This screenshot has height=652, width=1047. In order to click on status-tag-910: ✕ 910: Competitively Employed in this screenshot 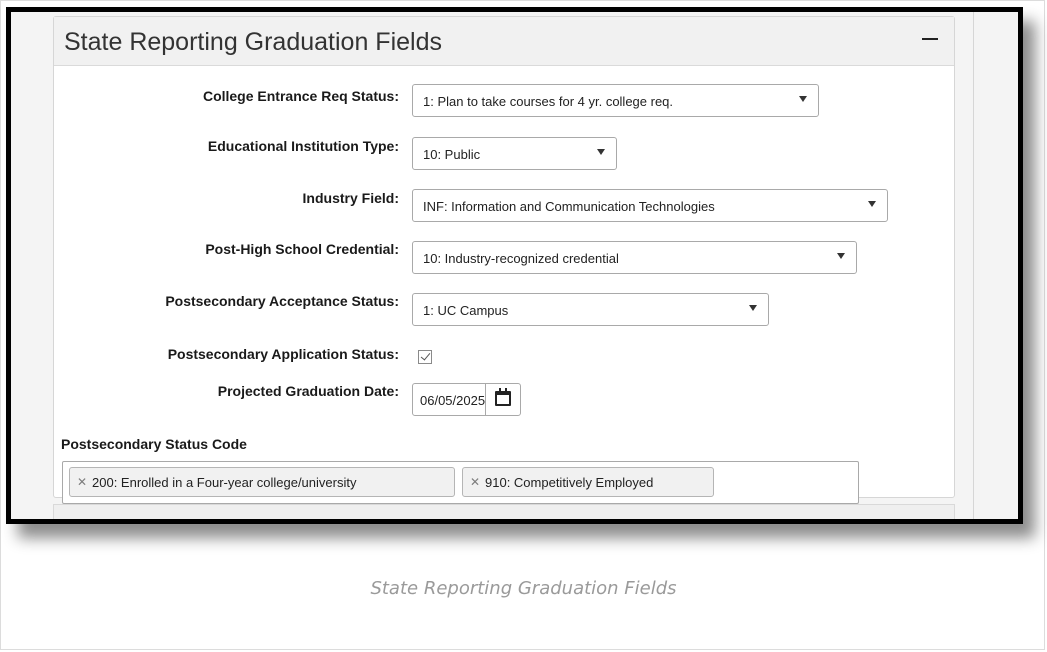, I will do `click(588, 482)`.